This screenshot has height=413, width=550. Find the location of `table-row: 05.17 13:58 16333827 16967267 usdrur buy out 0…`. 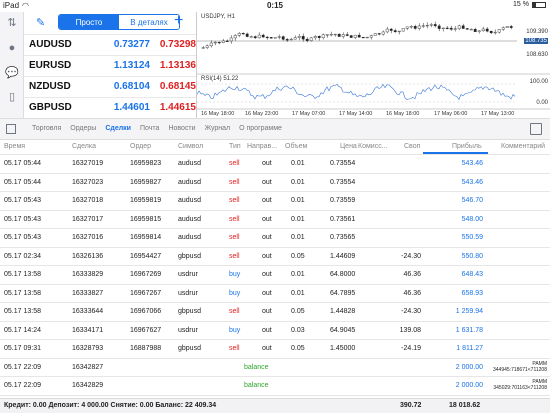

table-row: 05.17 13:58 16333827 16967267 usdrur buy out 0… is located at coordinates (275, 293).